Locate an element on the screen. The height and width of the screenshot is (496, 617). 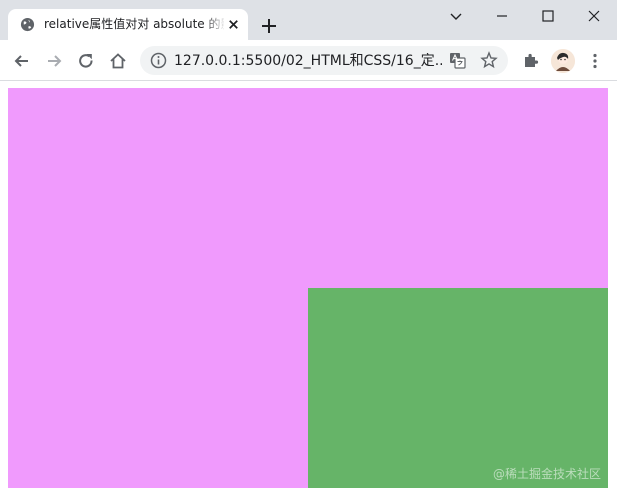
avatar is located at coordinates (563, 61).